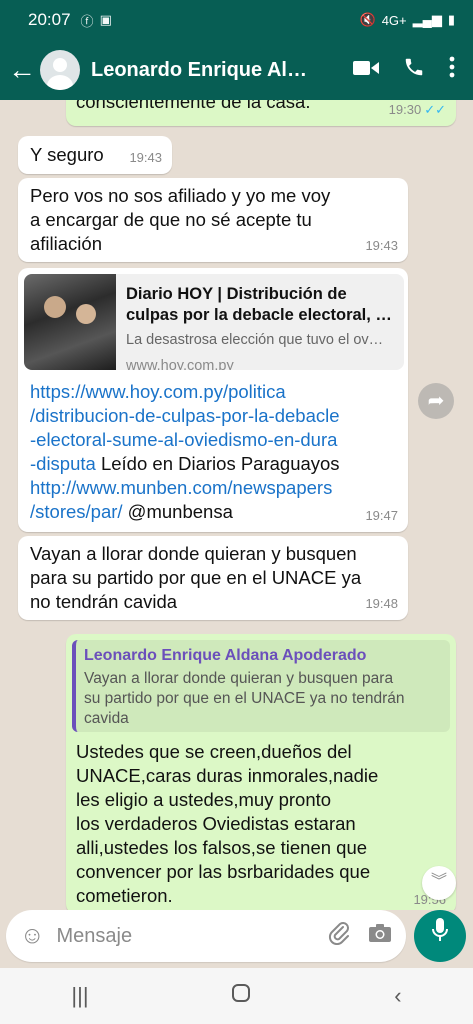 The width and height of the screenshot is (473, 1024). Describe the element at coordinates (452, 70) in the screenshot. I see `more-vert-icon` at that location.